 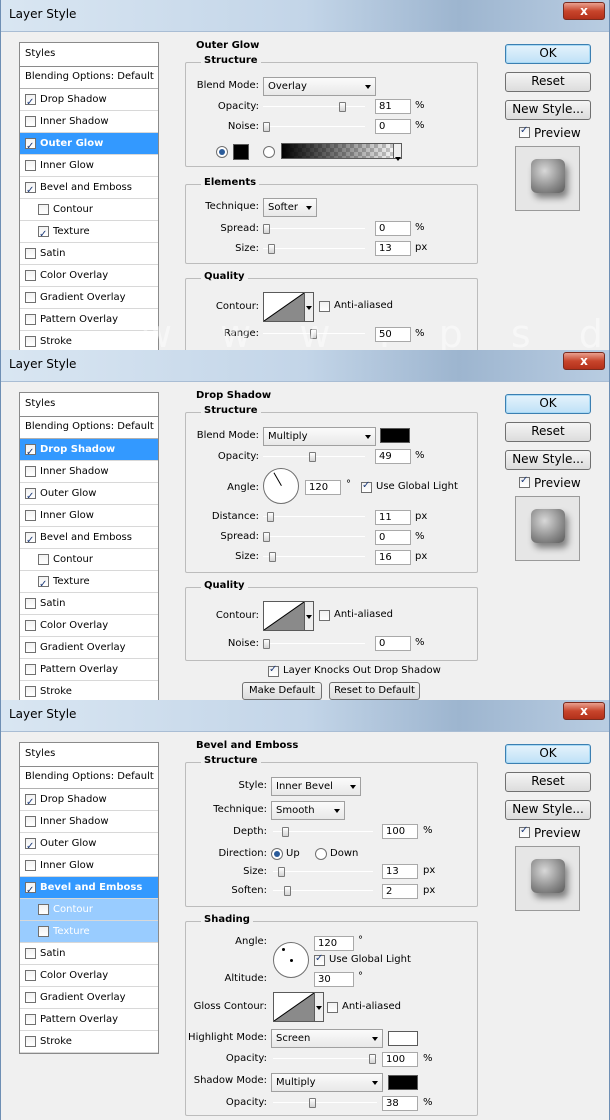 What do you see at coordinates (30, 496) in the screenshot?
I see `outer-glow-checkbox` at bounding box center [30, 496].